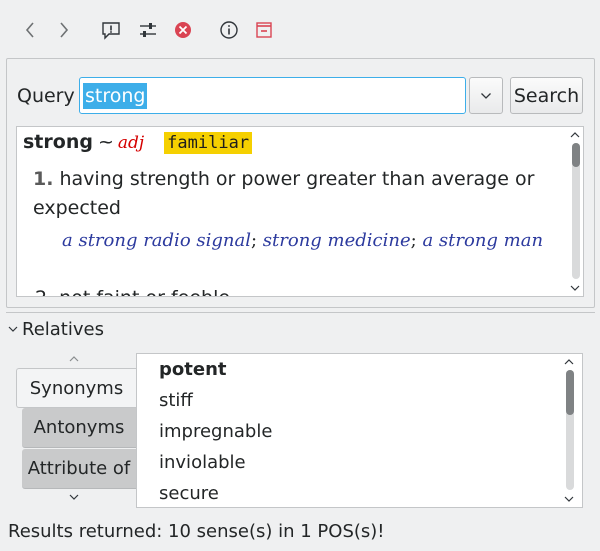  I want to click on relatives-header: Relatives, so click(56, 329).